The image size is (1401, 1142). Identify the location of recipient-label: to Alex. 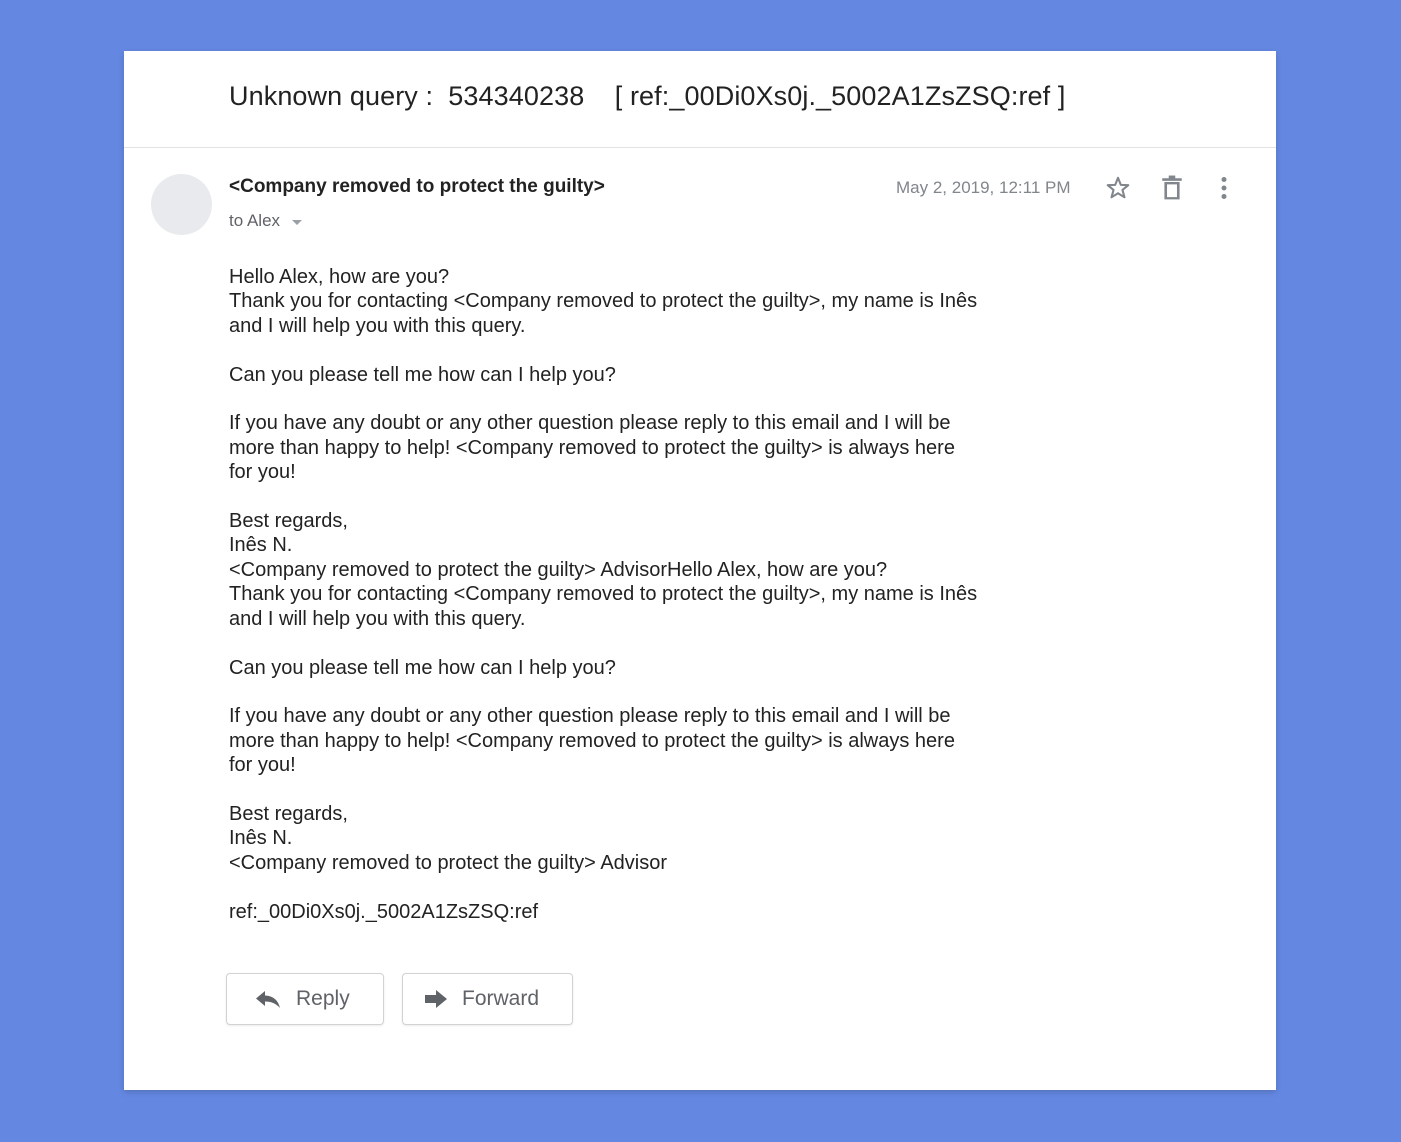
(255, 220).